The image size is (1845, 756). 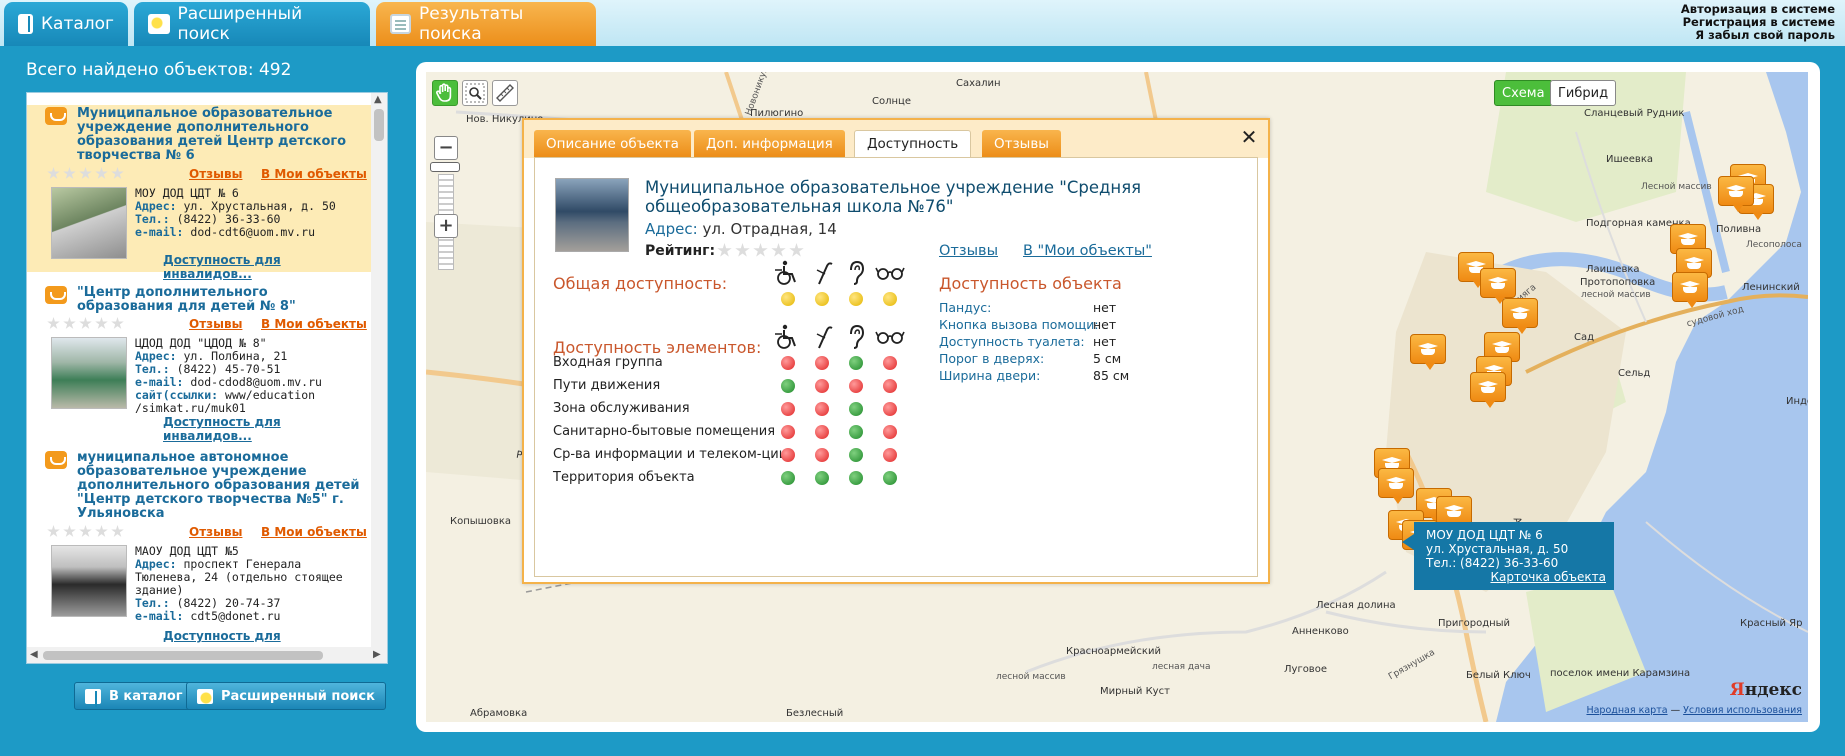 I want to click on map-label: Красный Яр, so click(x=1771, y=623).